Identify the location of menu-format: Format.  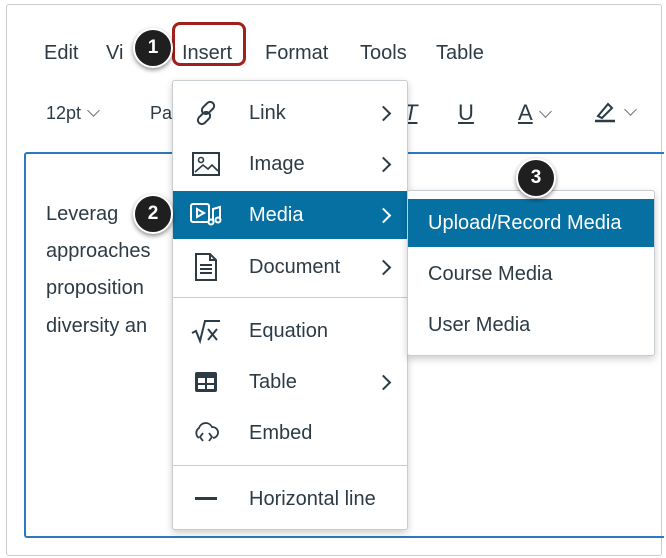
(296, 53).